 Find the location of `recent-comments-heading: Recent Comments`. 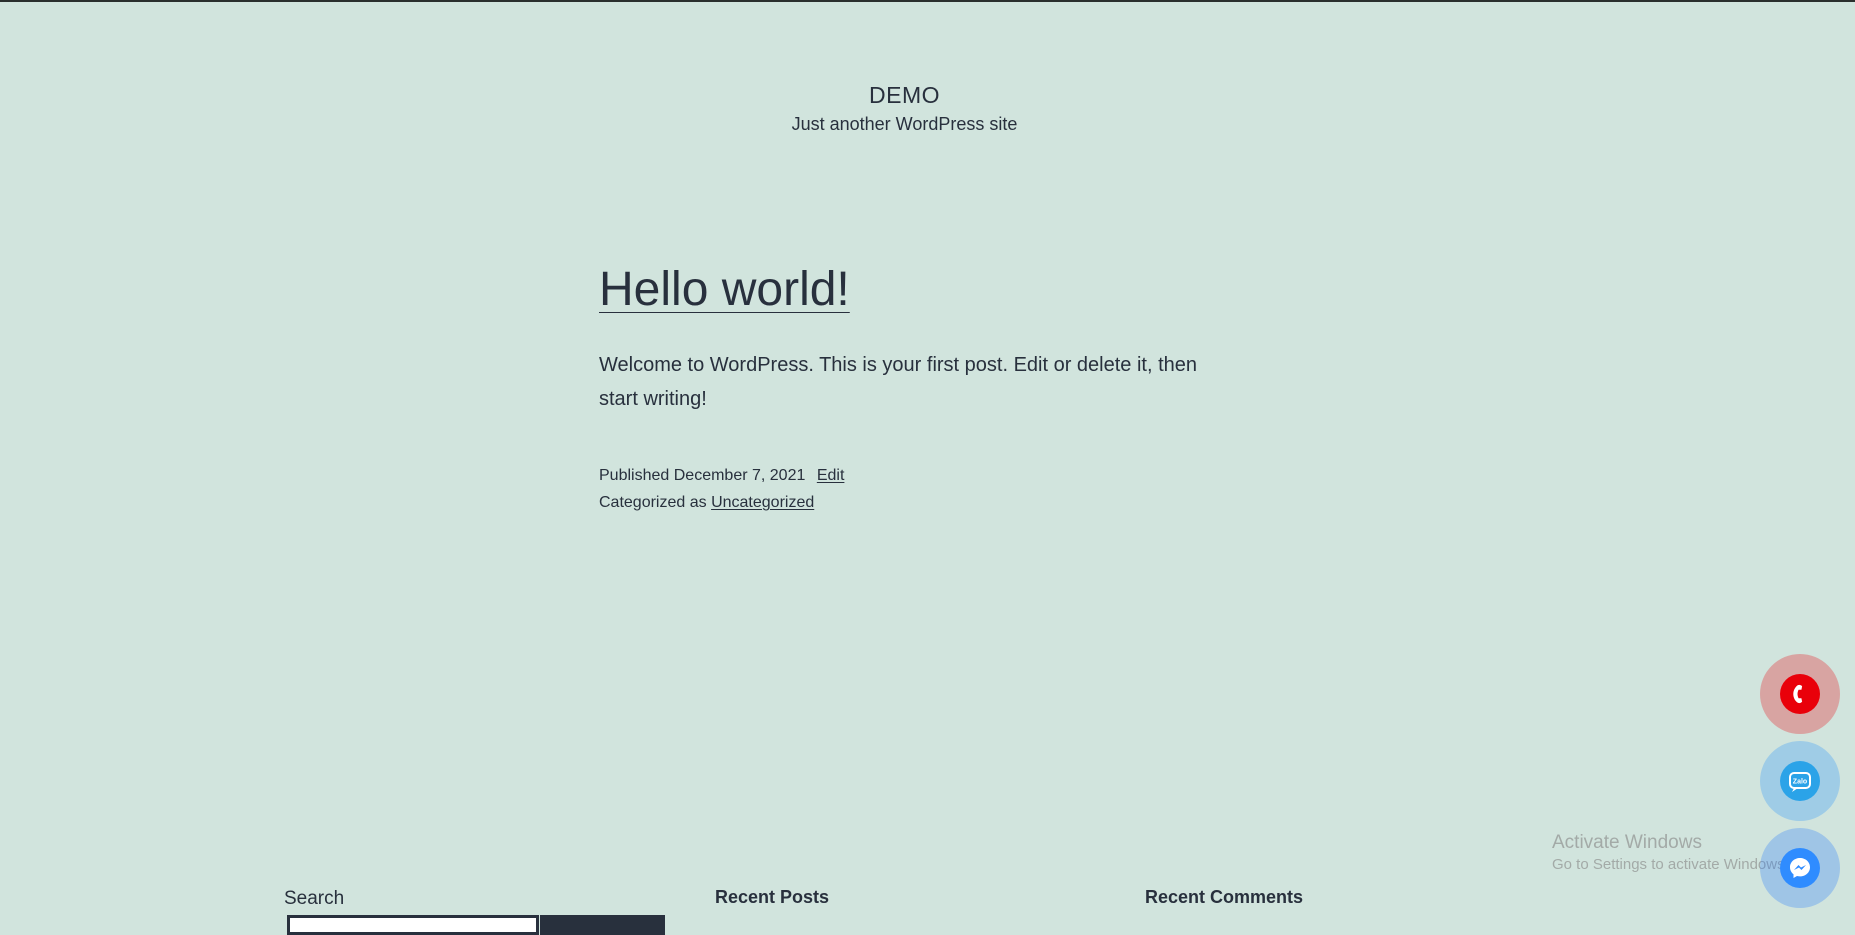

recent-comments-heading: Recent Comments is located at coordinates (1224, 897).